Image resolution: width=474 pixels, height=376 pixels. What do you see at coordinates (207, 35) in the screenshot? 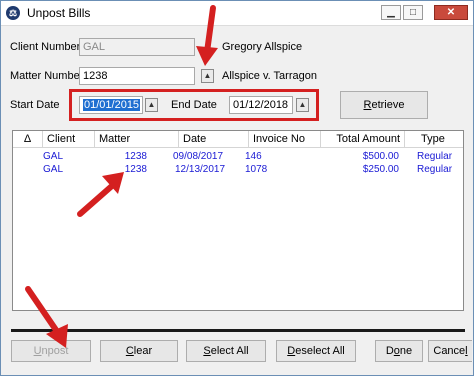
I see `arrow-to-matter-lookup-icon` at bounding box center [207, 35].